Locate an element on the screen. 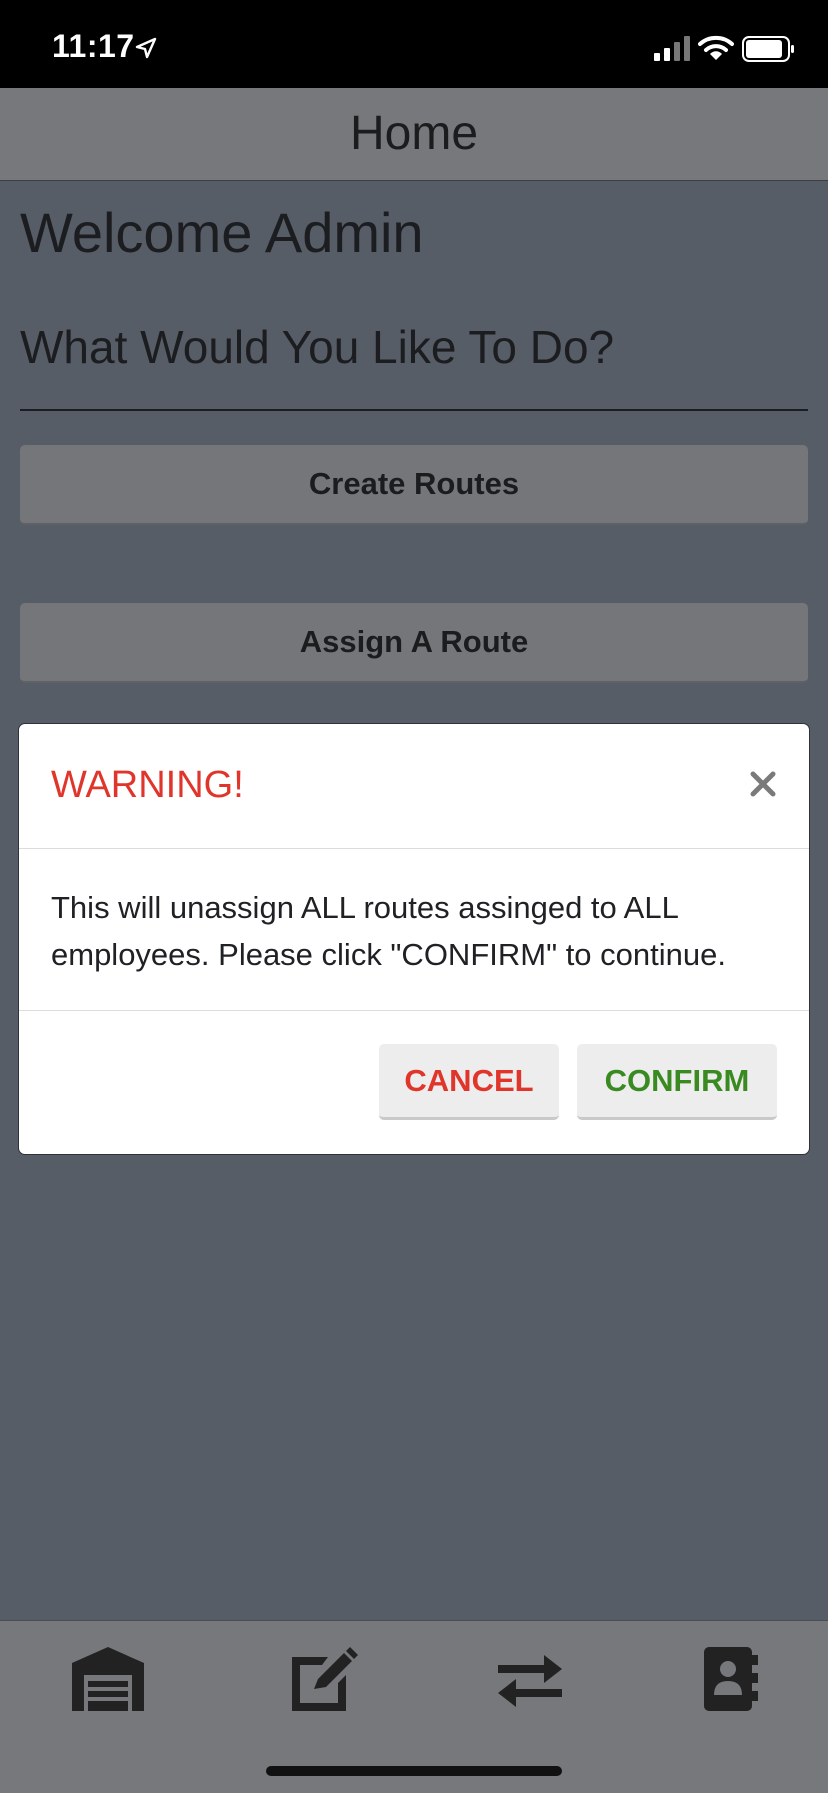  status-bar: 11:17 is located at coordinates (414, 44).